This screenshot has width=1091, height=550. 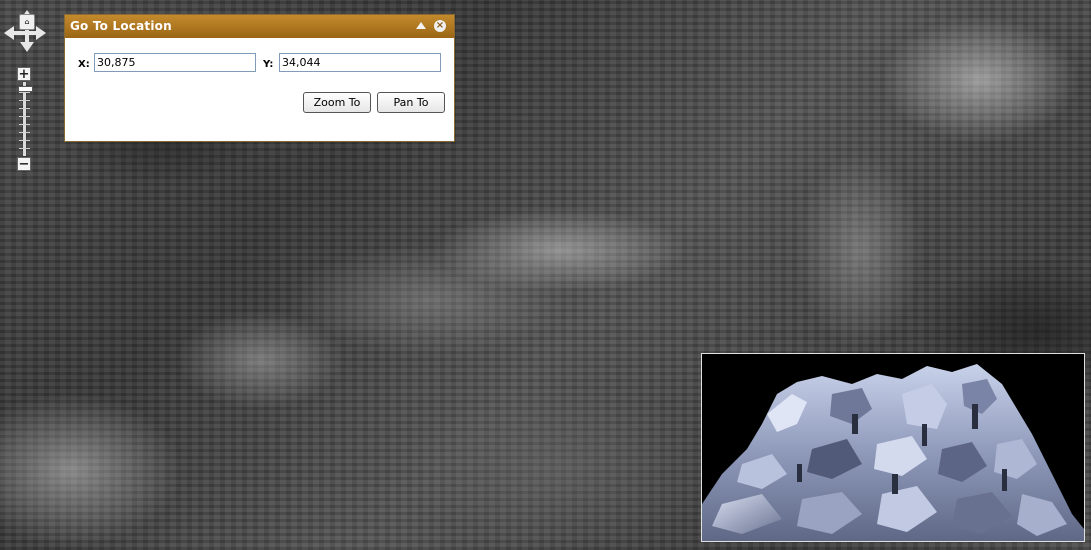 What do you see at coordinates (25, 89) in the screenshot?
I see `zoom-slider-thumb` at bounding box center [25, 89].